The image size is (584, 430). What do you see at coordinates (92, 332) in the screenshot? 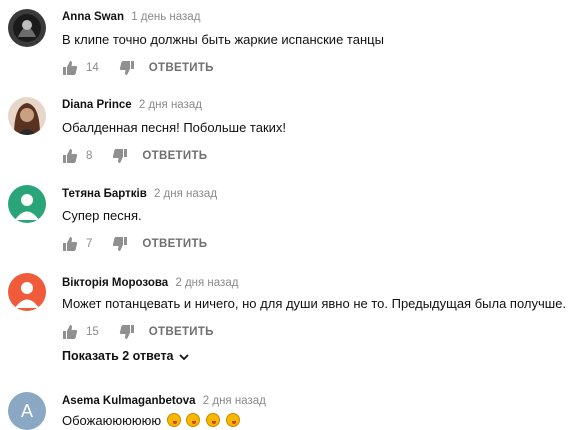
I see `like-count: 15` at bounding box center [92, 332].